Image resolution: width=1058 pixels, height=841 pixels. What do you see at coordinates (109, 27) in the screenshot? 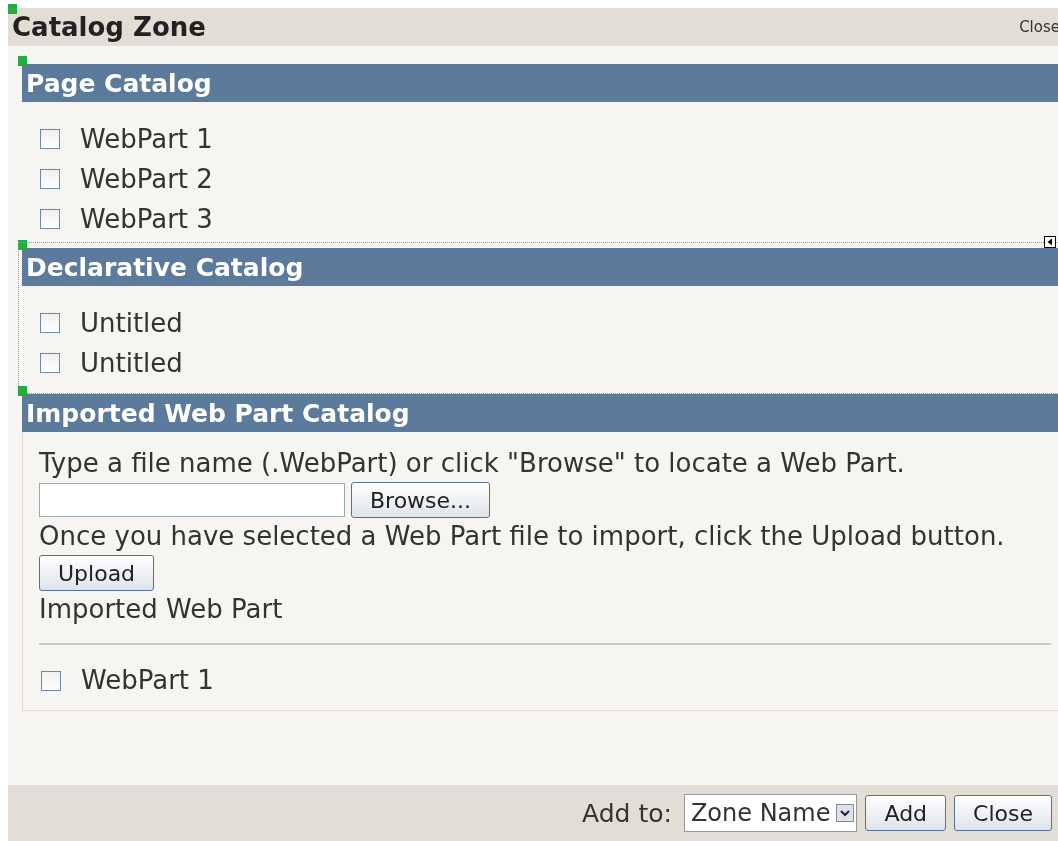
I see `zone-title: Catalog Zone` at bounding box center [109, 27].